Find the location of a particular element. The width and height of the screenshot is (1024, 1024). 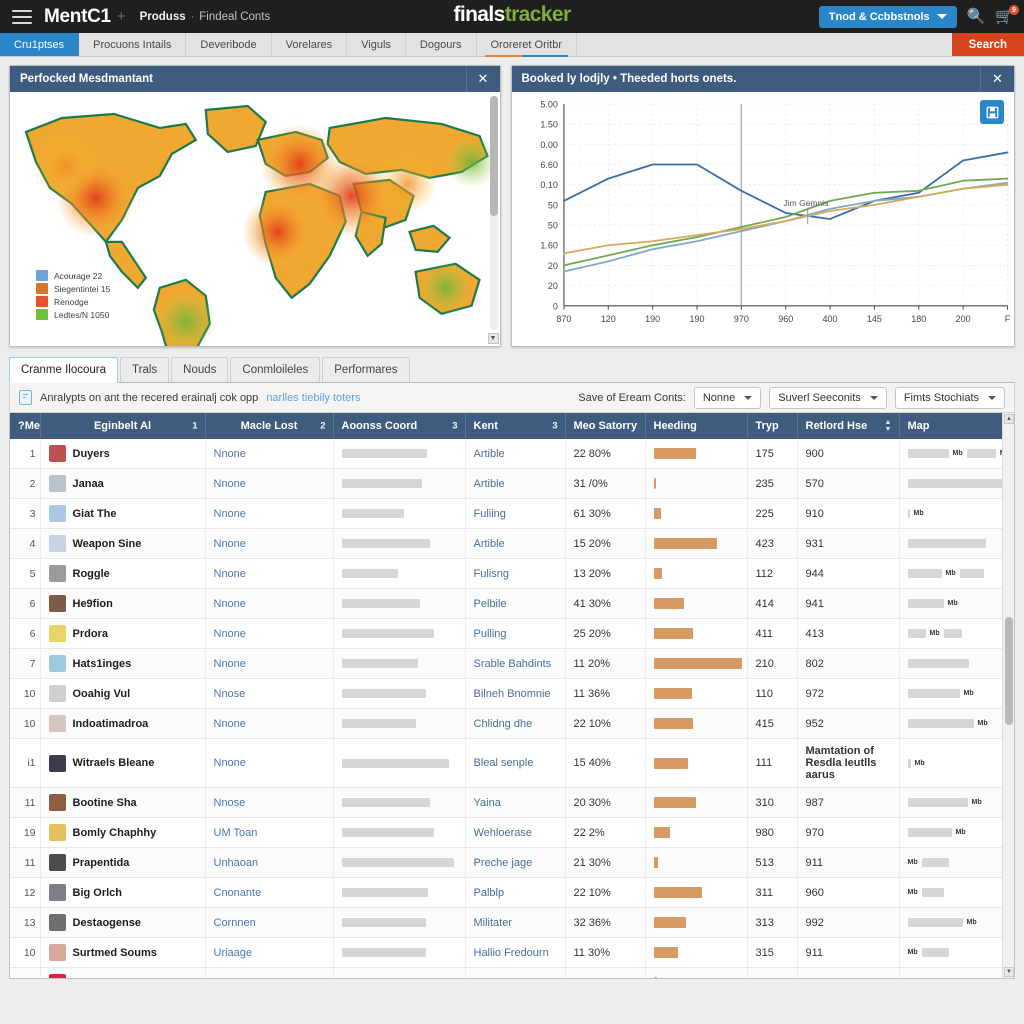

nav-item-4: Viguls is located at coordinates (376, 44).